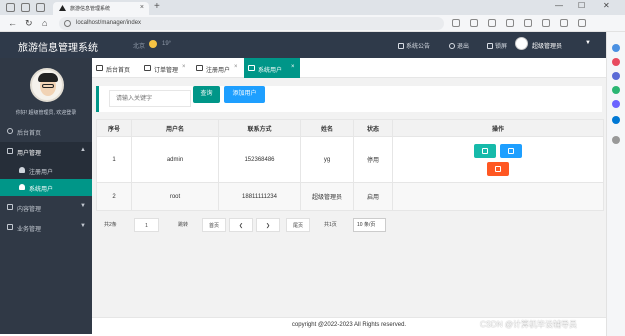 Image resolution: width=625 pixels, height=336 pixels. Describe the element at coordinates (114, 196) in the screenshot. I see `cell-no: 2` at that location.